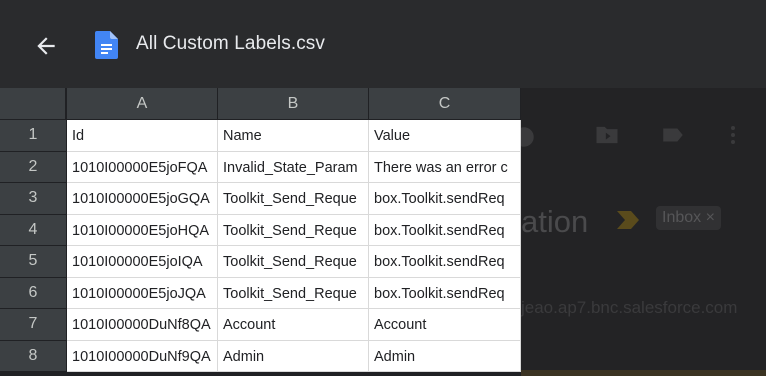 This screenshot has width=766, height=376. Describe the element at coordinates (673, 135) in the screenshot. I see `label-icon` at that location.